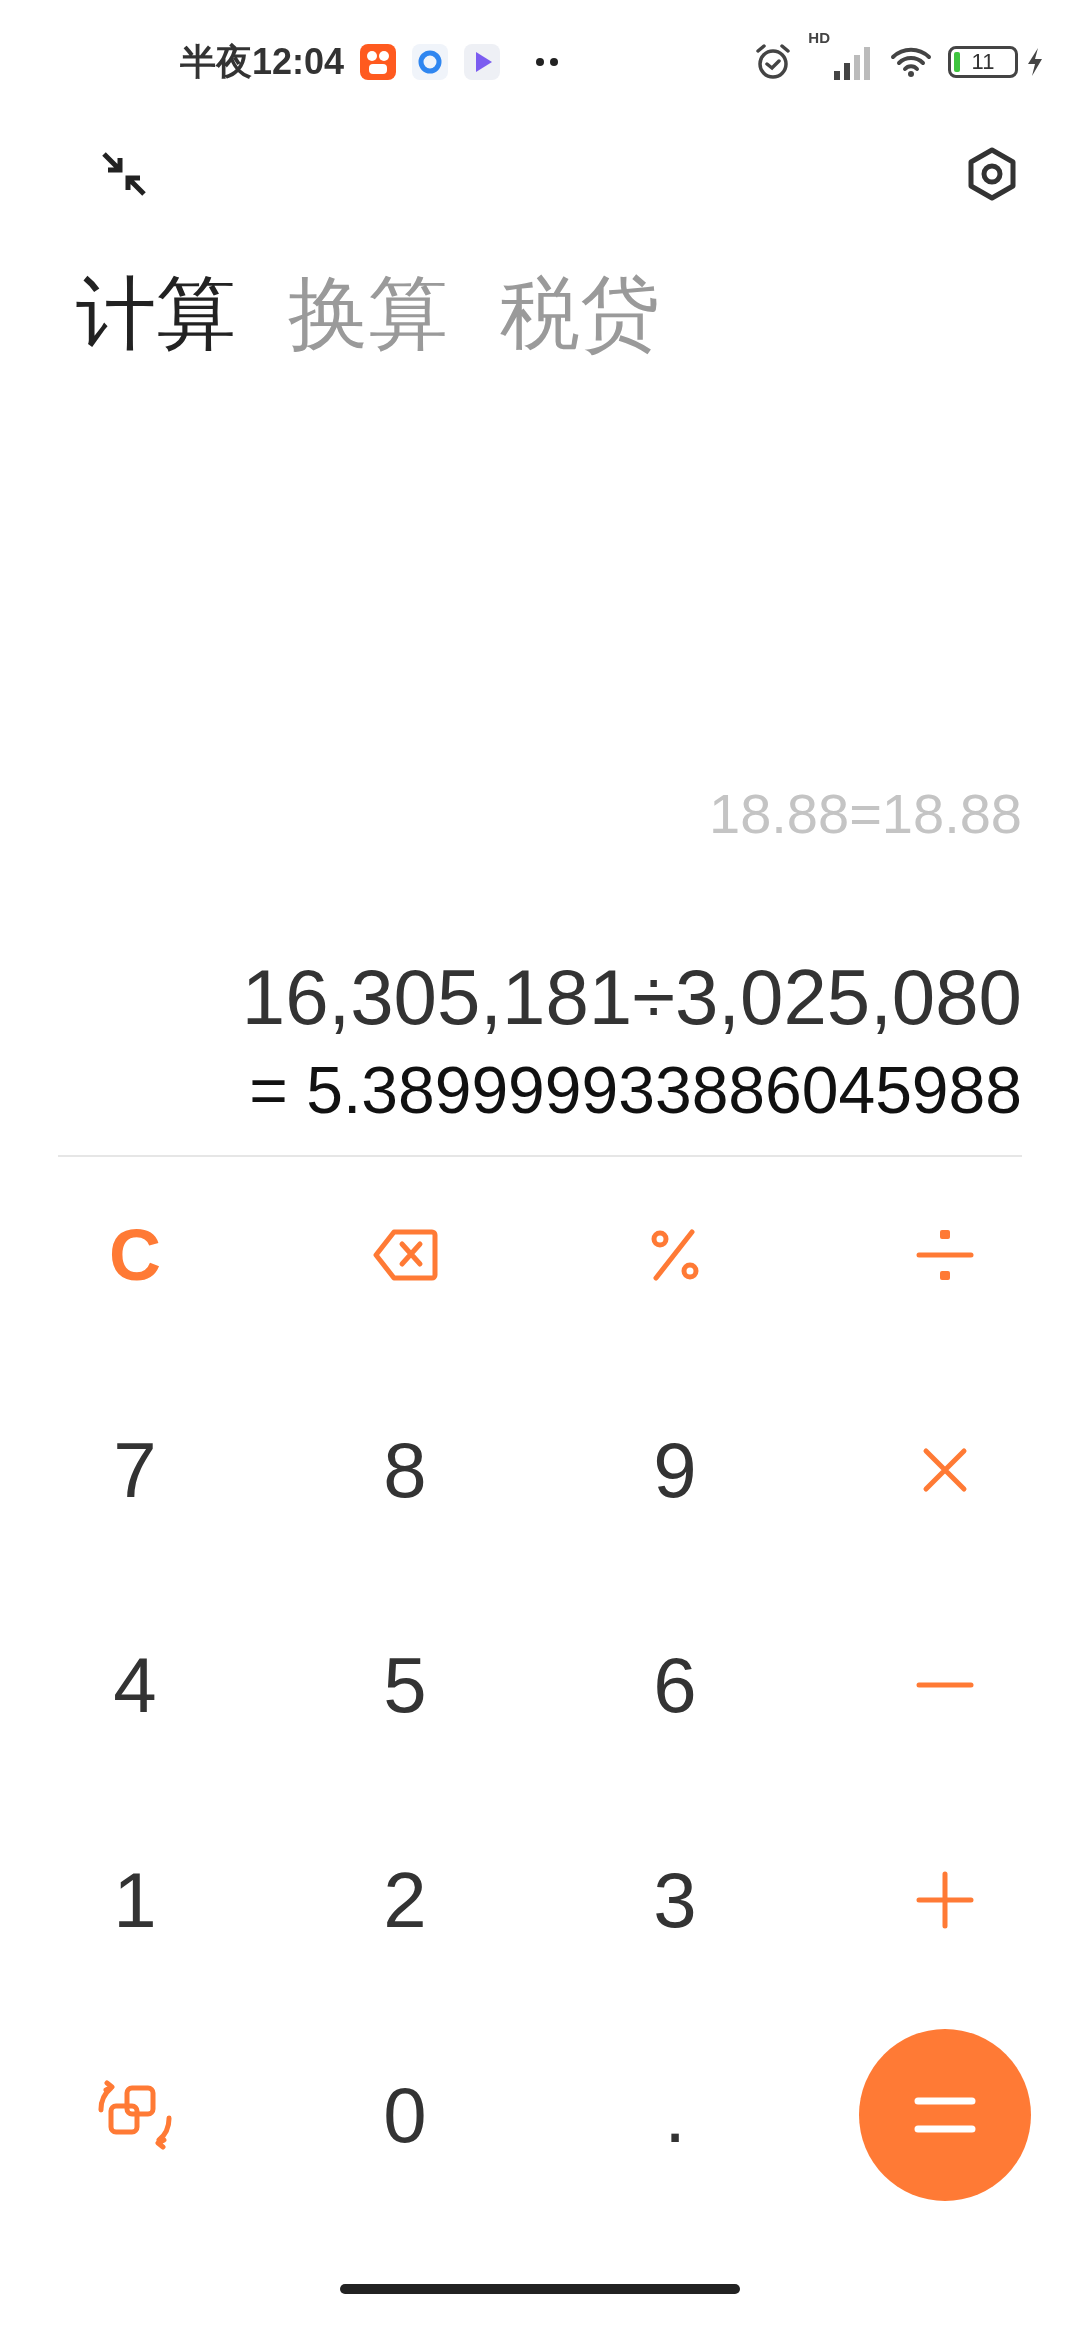  What do you see at coordinates (675, 2114) in the screenshot?
I see `digit-key: .` at bounding box center [675, 2114].